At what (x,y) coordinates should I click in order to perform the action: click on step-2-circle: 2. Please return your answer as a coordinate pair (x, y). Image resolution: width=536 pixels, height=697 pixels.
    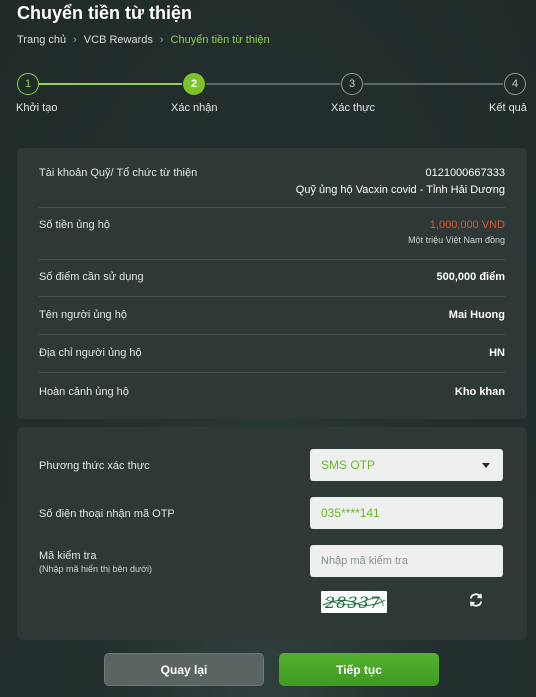
    Looking at the image, I should click on (194, 84).